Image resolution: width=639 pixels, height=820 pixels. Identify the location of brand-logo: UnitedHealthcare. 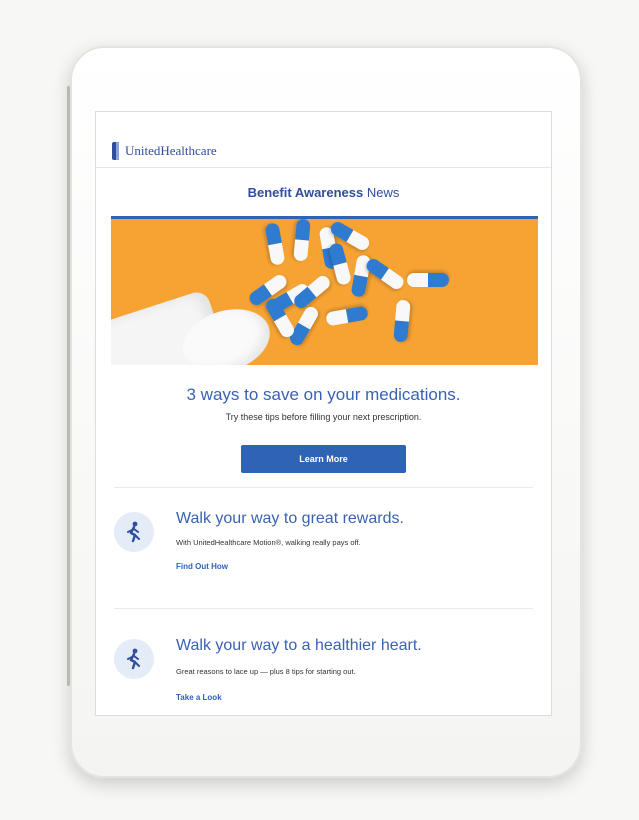
(164, 151).